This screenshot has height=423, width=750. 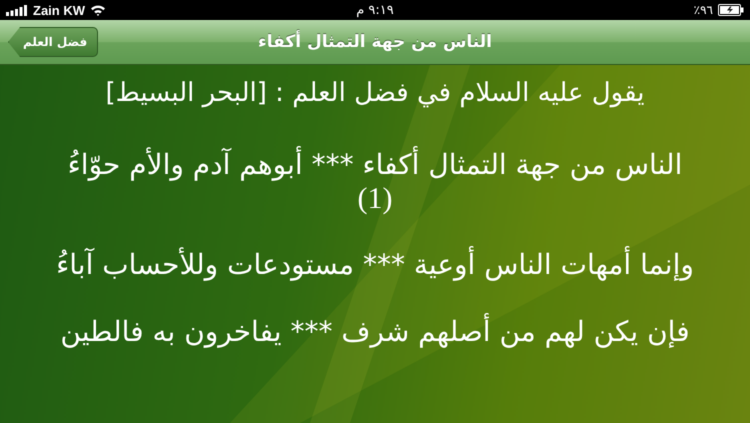 What do you see at coordinates (98, 10) in the screenshot?
I see `wifi-icon` at bounding box center [98, 10].